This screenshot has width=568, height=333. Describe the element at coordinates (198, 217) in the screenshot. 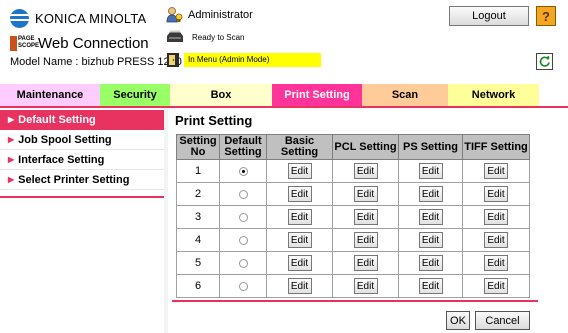

I see `setting-no-cell: 3` at that location.